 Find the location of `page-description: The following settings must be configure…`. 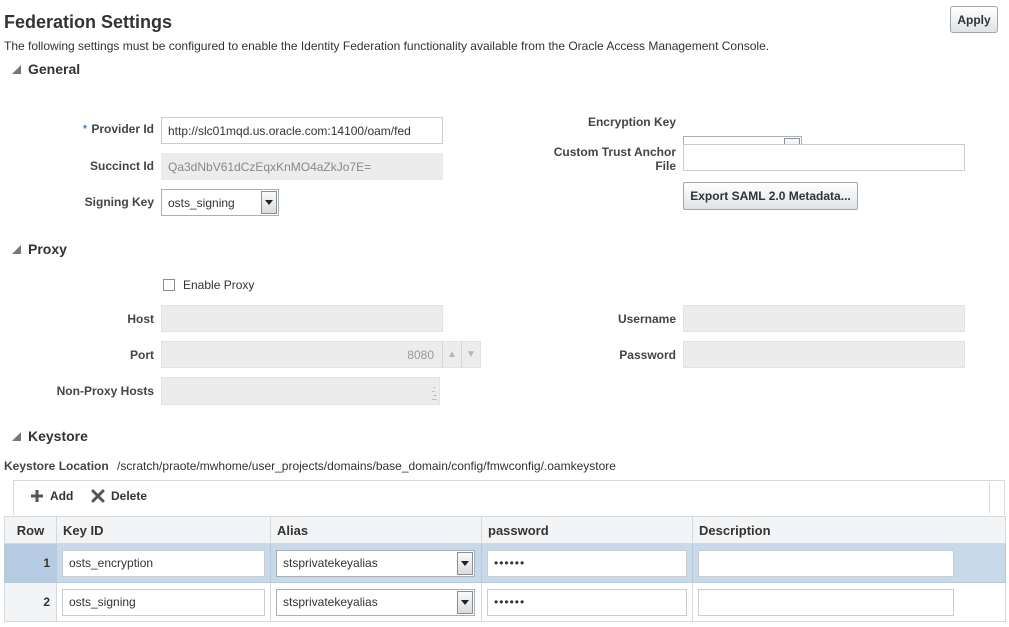

page-description: The following settings must be configure… is located at coordinates (387, 46).